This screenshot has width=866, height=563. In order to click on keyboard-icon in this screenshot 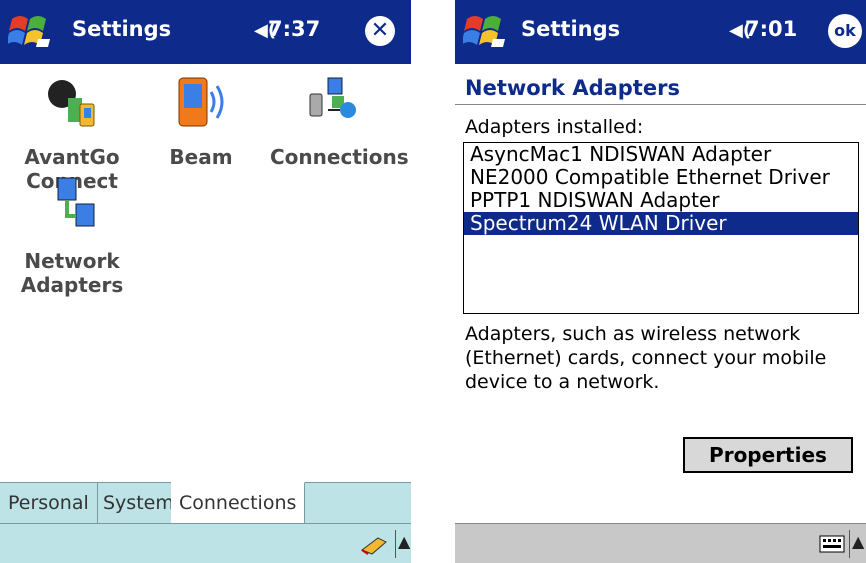, I will do `click(832, 544)`.